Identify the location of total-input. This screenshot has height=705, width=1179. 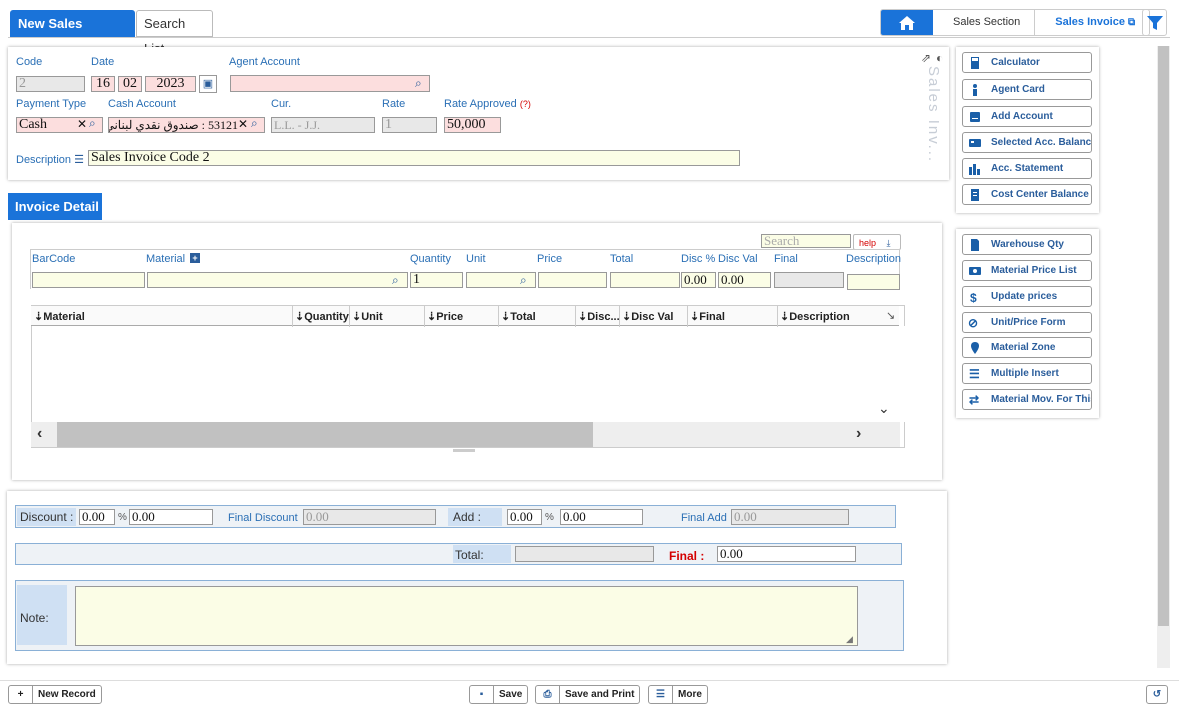
(645, 280).